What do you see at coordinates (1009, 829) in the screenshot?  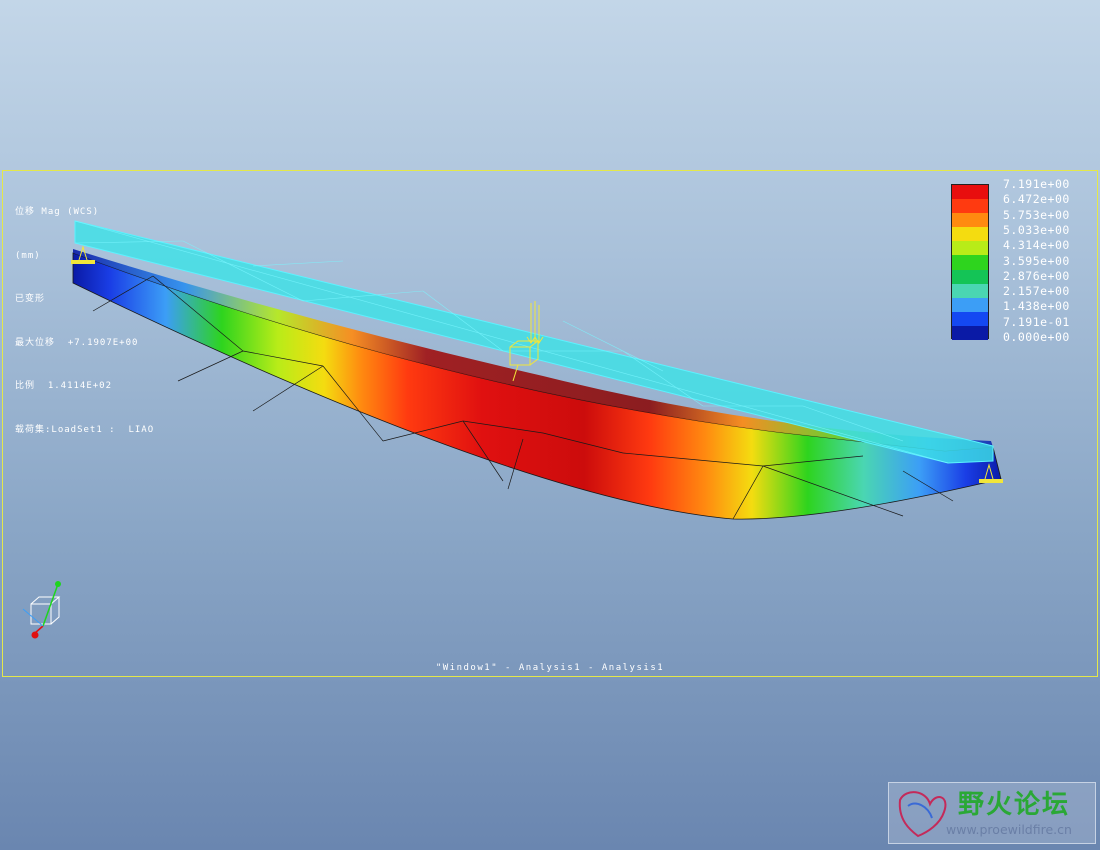 I see `watermark-url: www.proewildfire.cn` at bounding box center [1009, 829].